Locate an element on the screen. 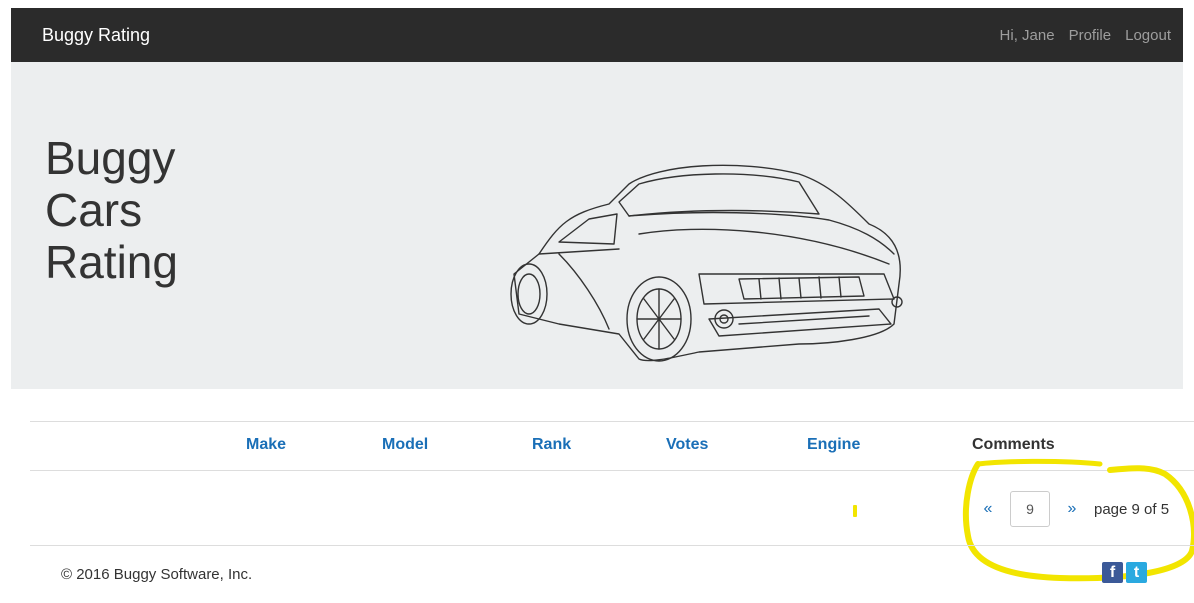  hero-title-line: Cars is located at coordinates (94, 210).